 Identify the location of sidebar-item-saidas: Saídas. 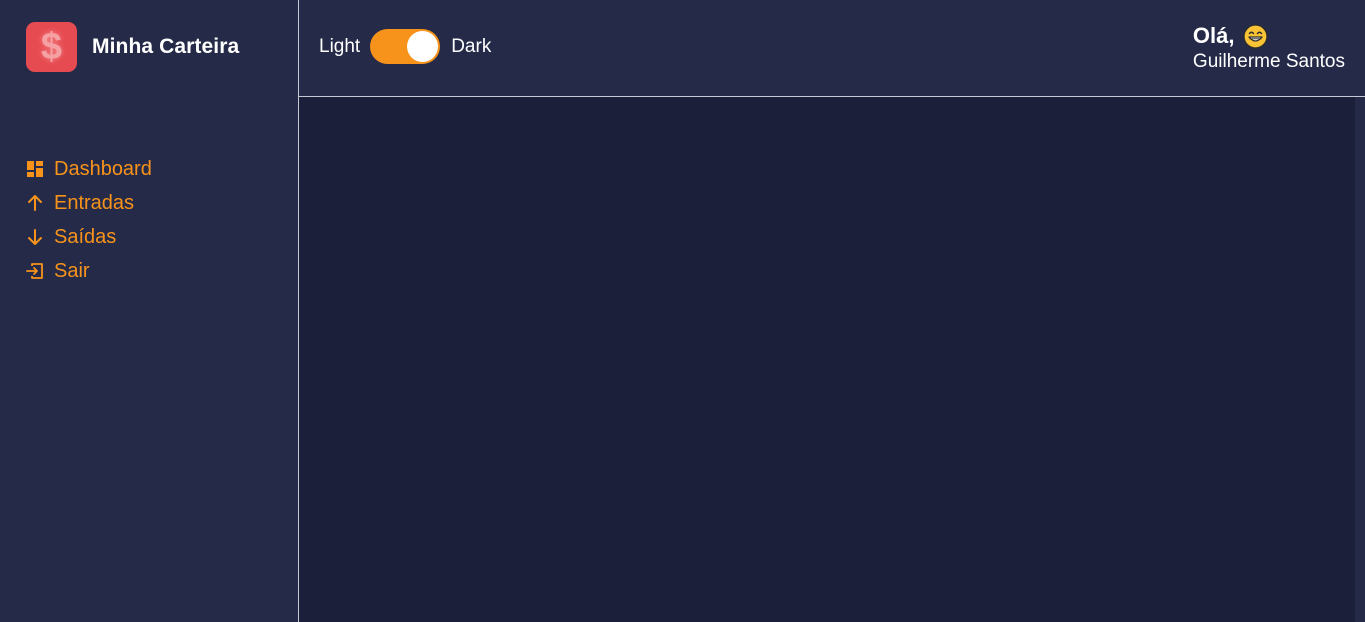
(89, 237).